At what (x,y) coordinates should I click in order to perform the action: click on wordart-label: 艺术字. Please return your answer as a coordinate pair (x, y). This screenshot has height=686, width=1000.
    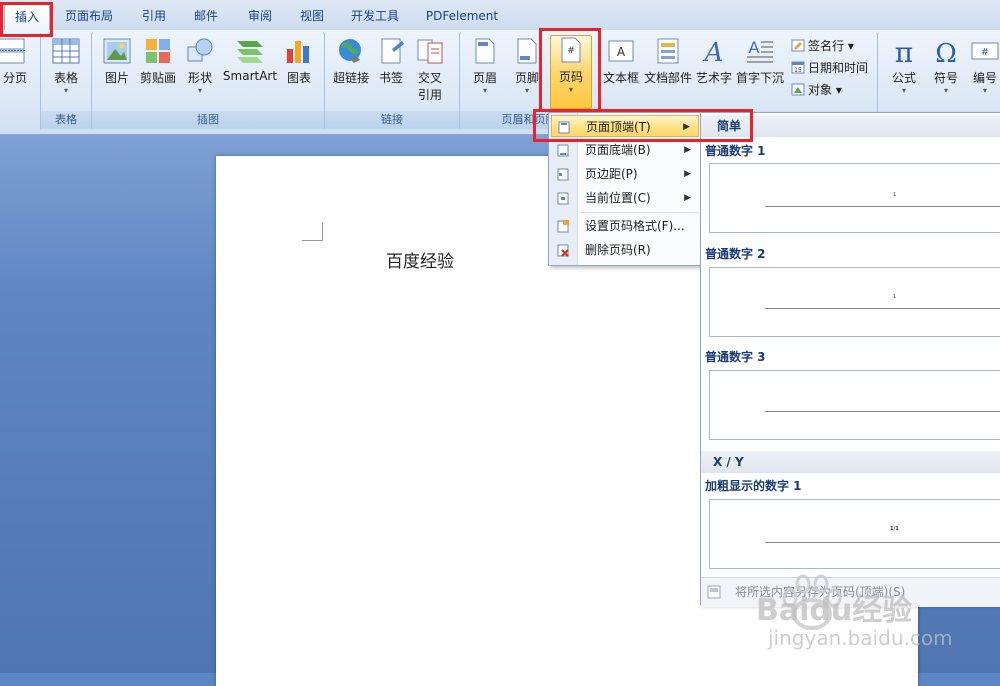
    Looking at the image, I should click on (713, 78).